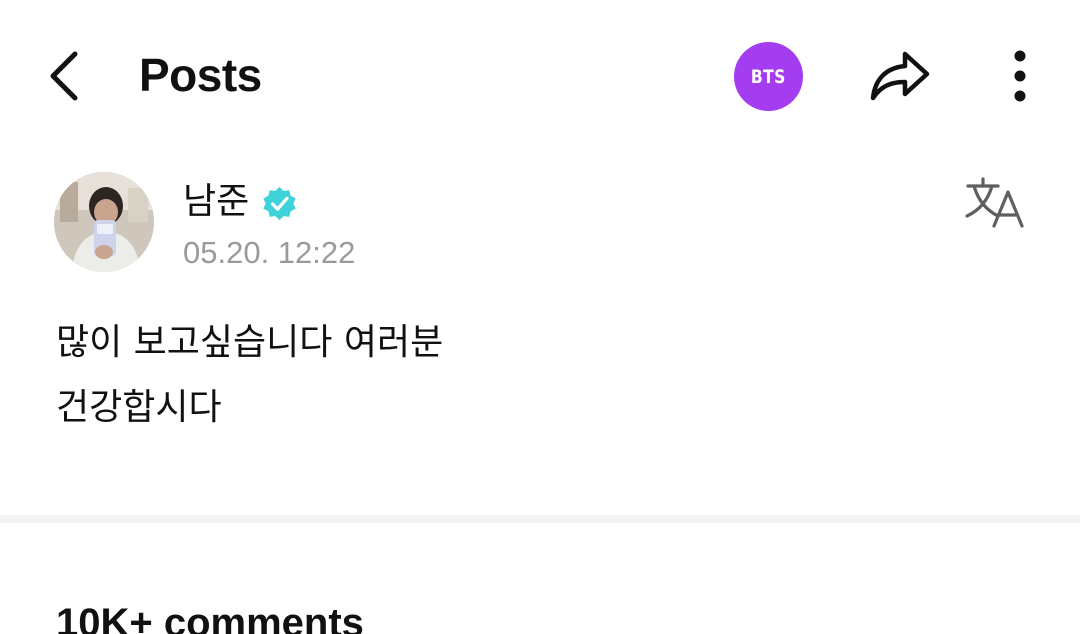 This screenshot has width=1080, height=634. I want to click on author-name: 남준, so click(216, 202).